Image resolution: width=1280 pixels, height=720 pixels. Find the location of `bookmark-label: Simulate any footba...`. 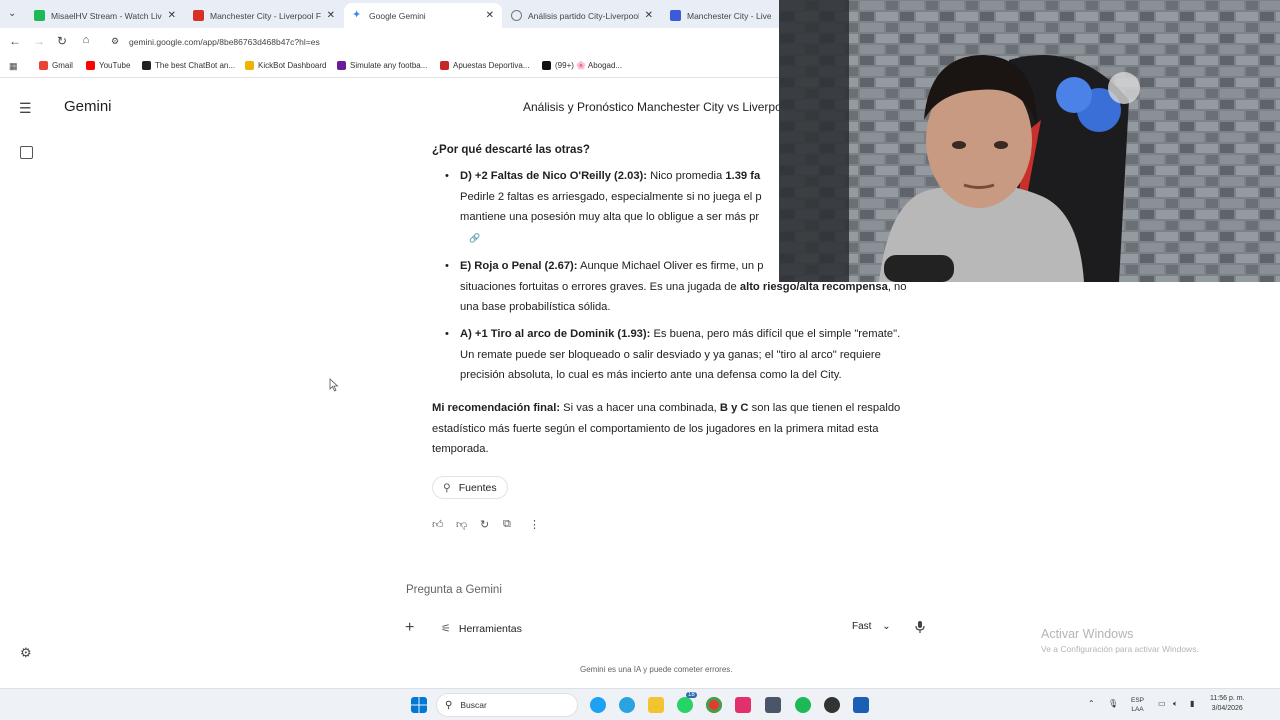

bookmark-label: Simulate any footba... is located at coordinates (389, 65).